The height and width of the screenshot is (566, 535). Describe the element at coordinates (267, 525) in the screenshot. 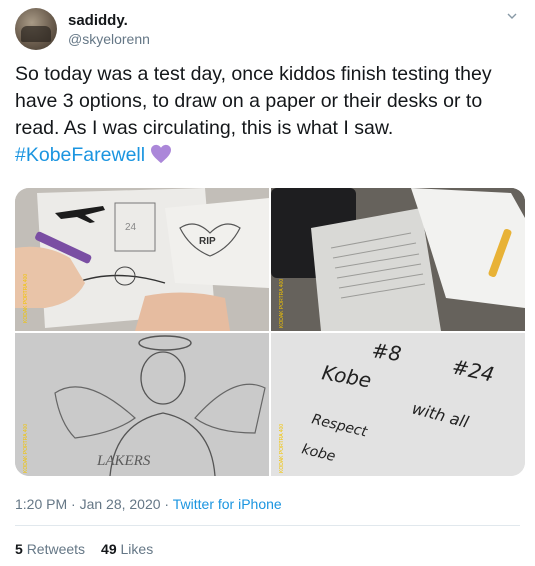

I see `divider` at that location.